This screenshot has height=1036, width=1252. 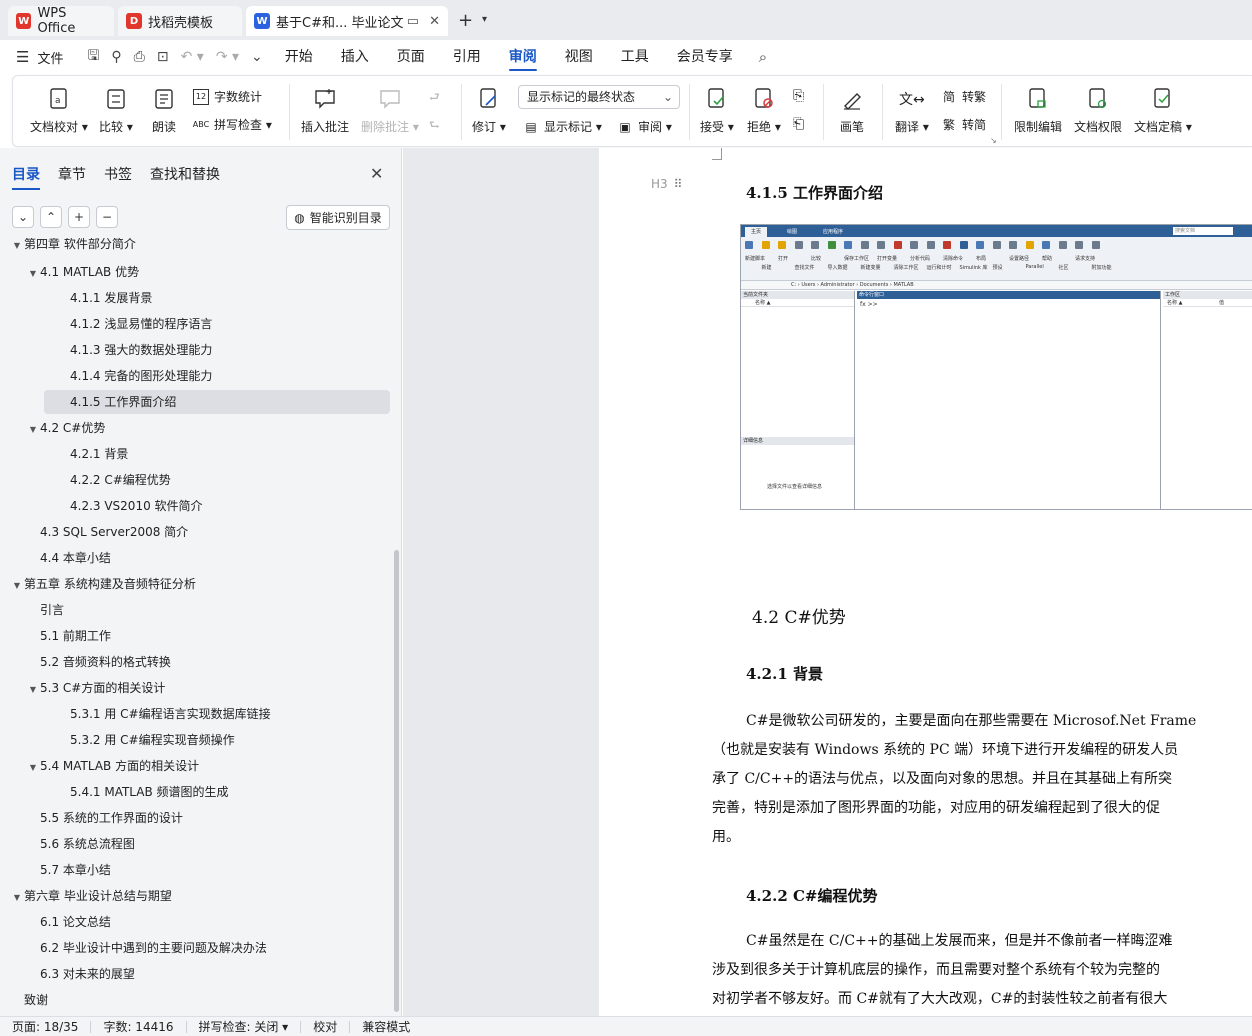 I want to click on toc-item: ▼ 4.1 MATLAB 优势, so click(x=82, y=272).